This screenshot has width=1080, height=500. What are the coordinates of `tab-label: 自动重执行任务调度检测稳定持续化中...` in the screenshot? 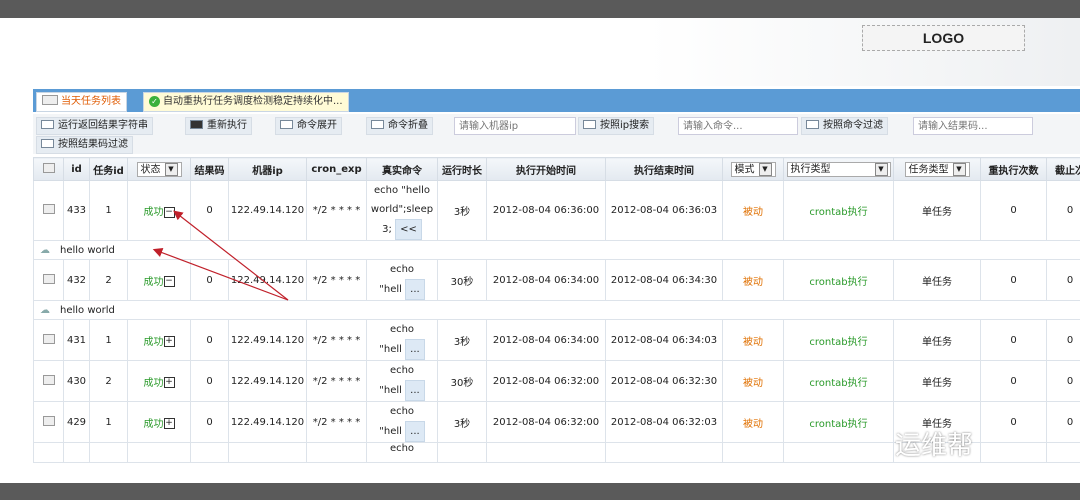 It's located at (253, 101).